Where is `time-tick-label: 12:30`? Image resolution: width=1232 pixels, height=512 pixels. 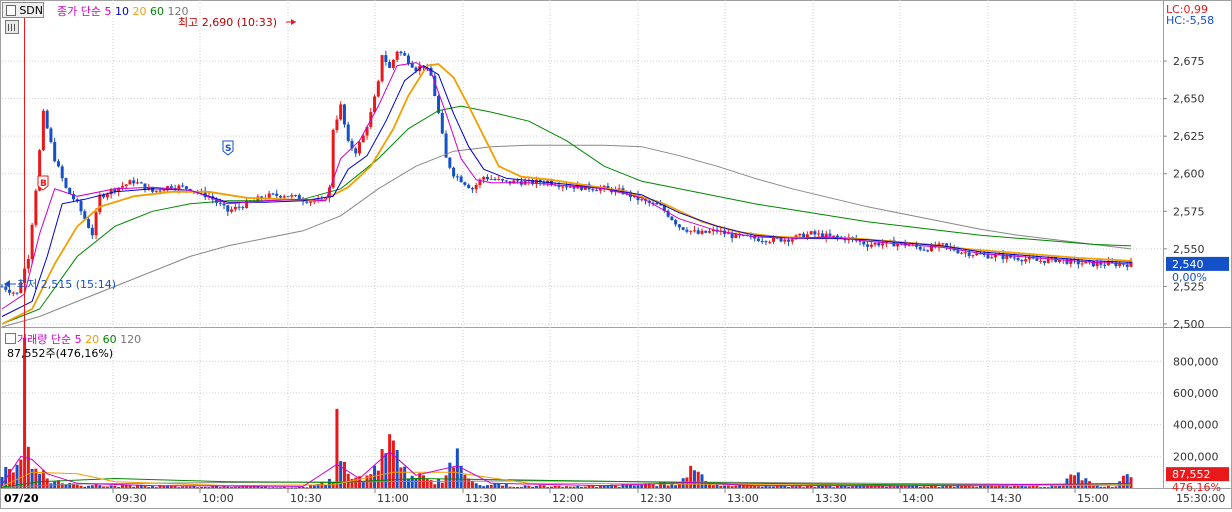
time-tick-label: 12:30 is located at coordinates (656, 498).